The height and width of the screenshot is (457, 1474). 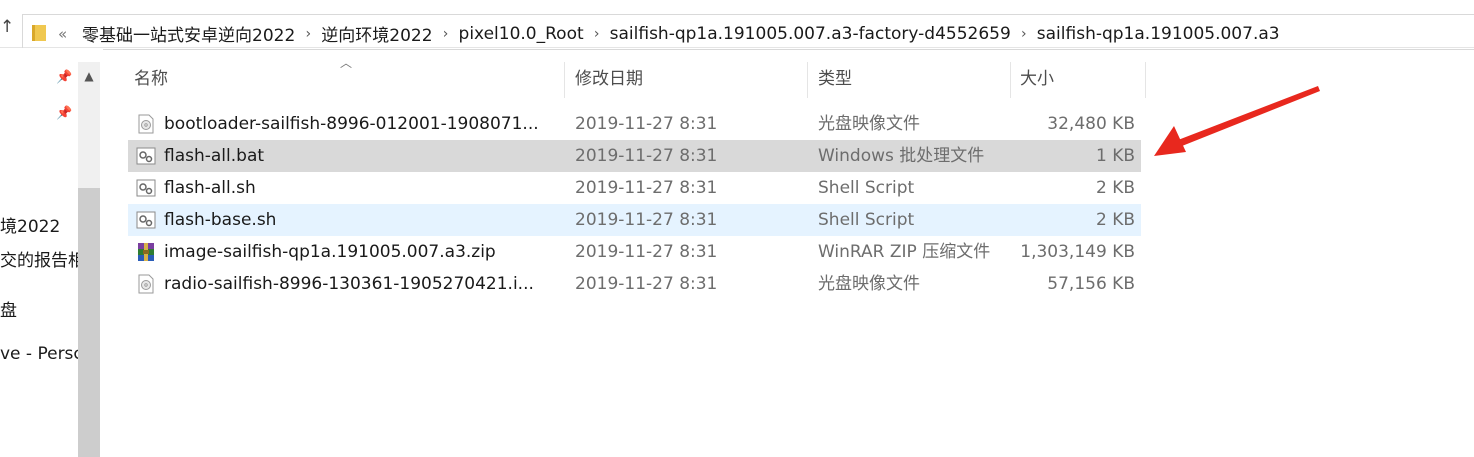 What do you see at coordinates (1079, 80) in the screenshot?
I see `column-header-size: 大小` at bounding box center [1079, 80].